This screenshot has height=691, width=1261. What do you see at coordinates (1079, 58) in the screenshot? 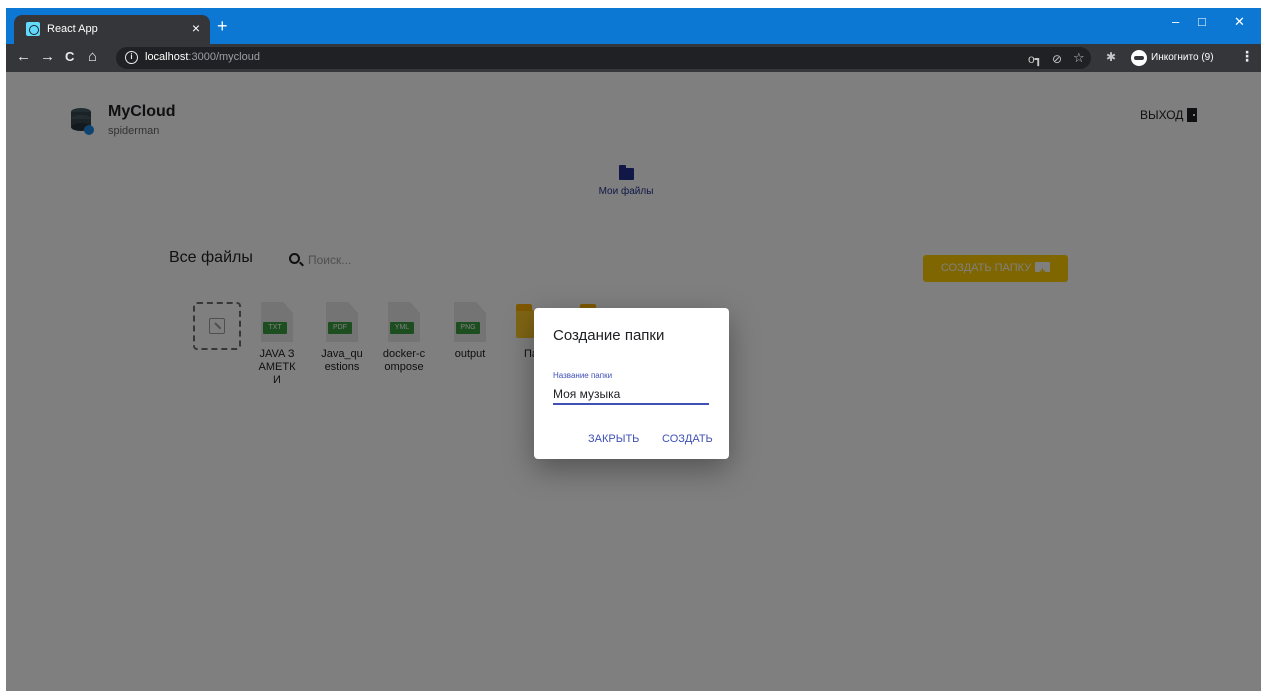
I see `star-icon: ☆` at bounding box center [1079, 58].